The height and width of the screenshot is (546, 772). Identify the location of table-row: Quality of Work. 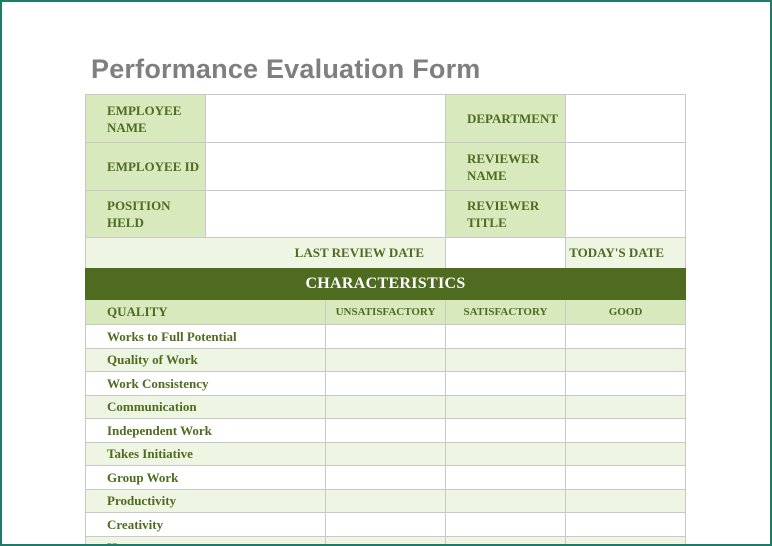
(385, 360).